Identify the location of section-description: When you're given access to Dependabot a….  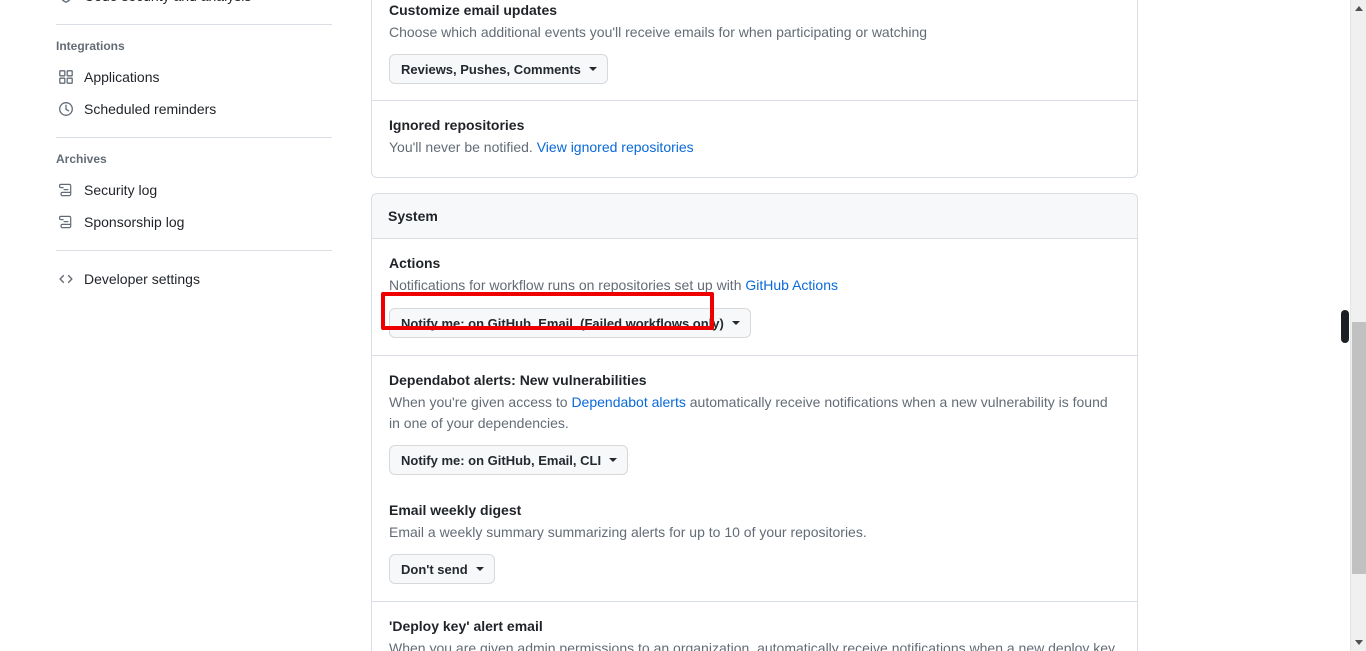
(754, 413).